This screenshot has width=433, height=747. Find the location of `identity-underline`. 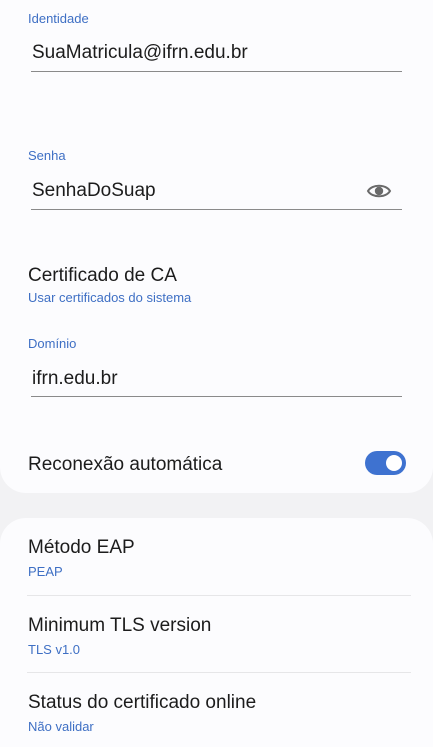

identity-underline is located at coordinates (216, 71).